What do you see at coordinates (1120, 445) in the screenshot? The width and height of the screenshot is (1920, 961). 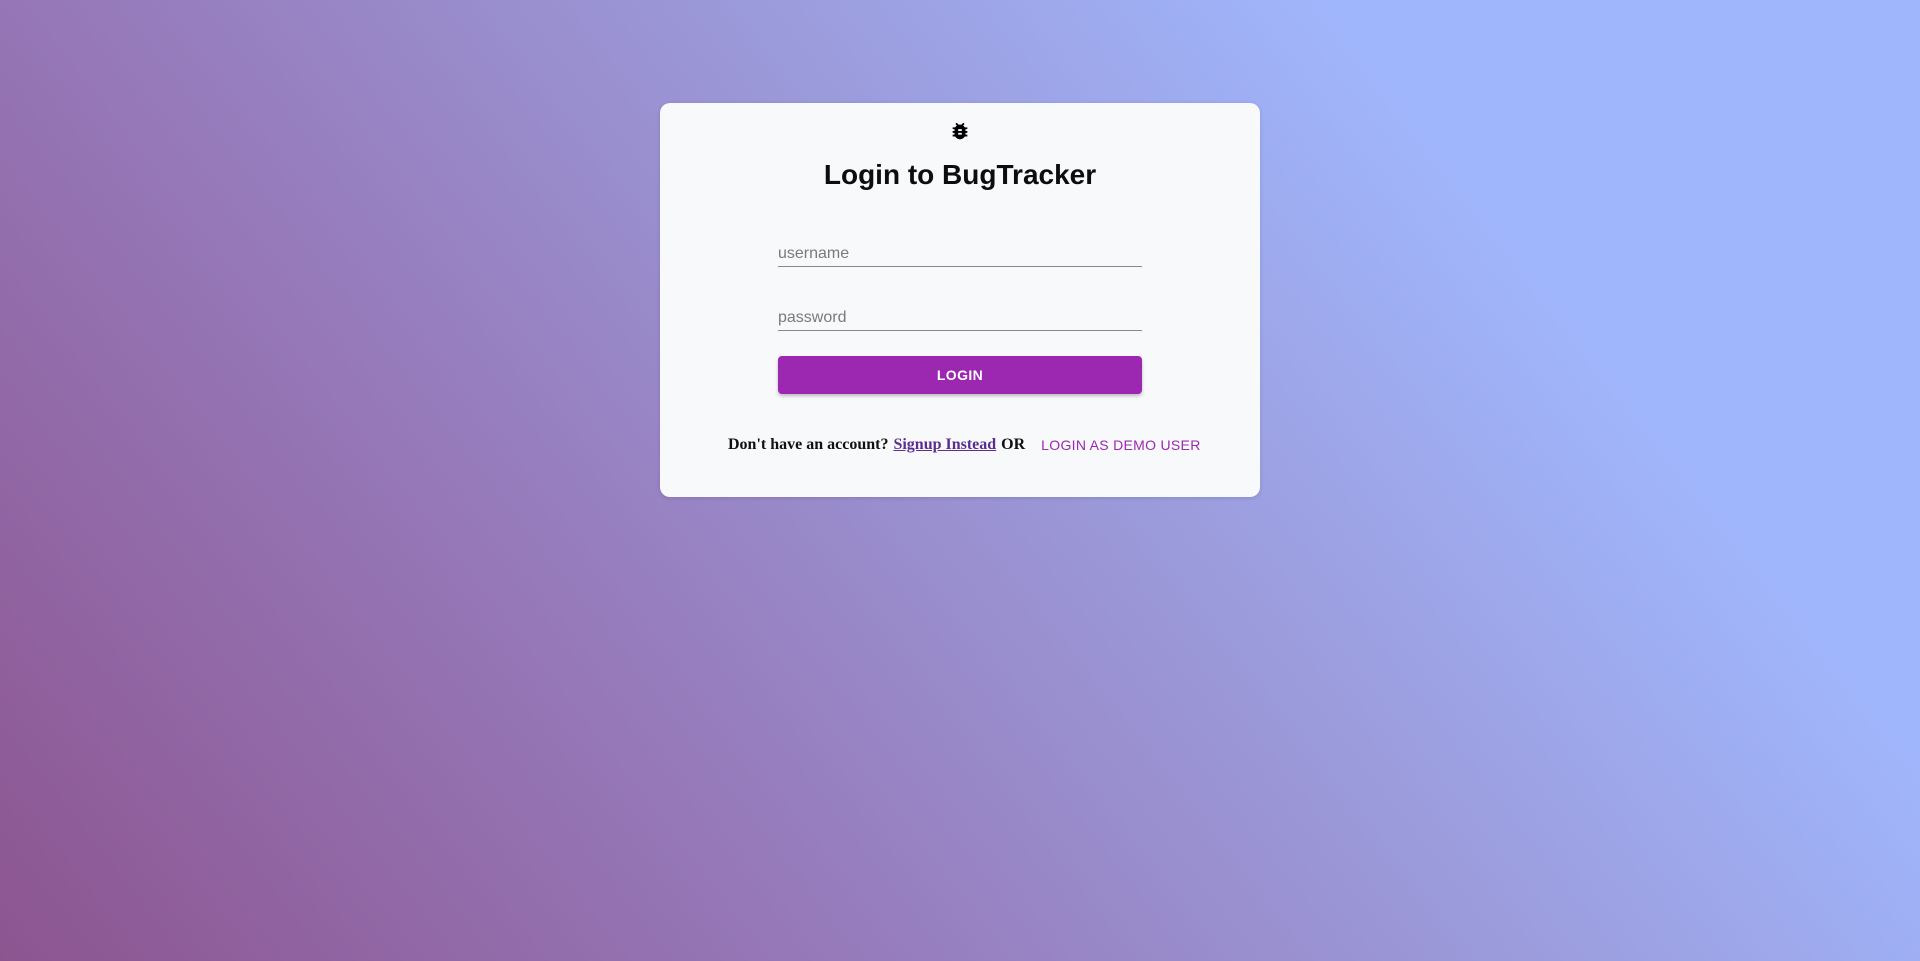 I see `demo-login-button: LOGIN AS DEMO USER` at bounding box center [1120, 445].